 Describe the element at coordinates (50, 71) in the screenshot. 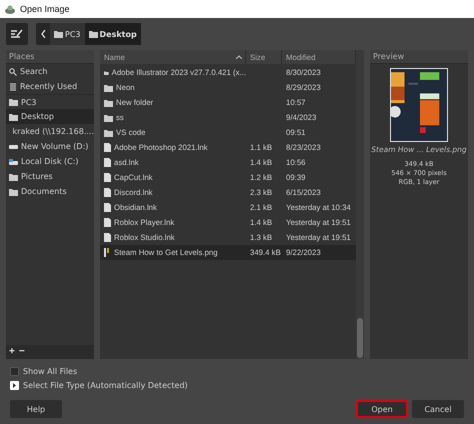

I see `places-item: Search` at that location.